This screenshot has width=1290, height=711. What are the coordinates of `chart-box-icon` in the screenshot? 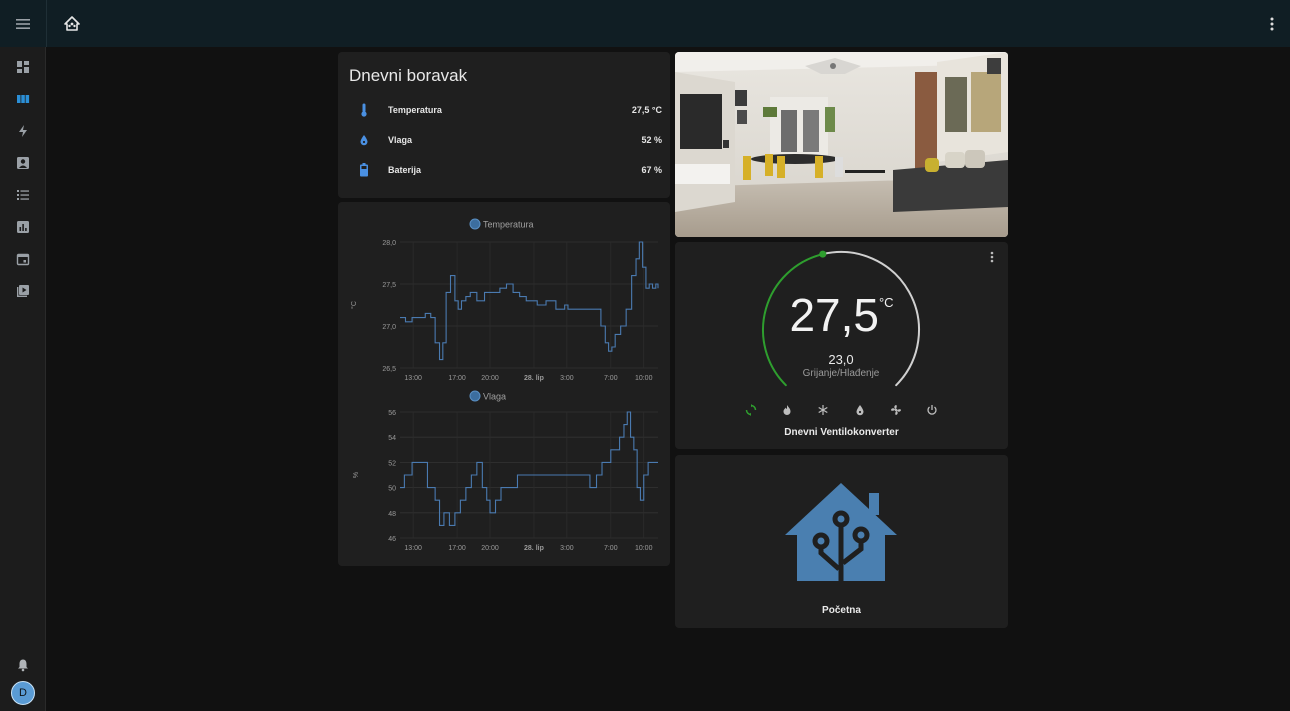 It's located at (23, 227).